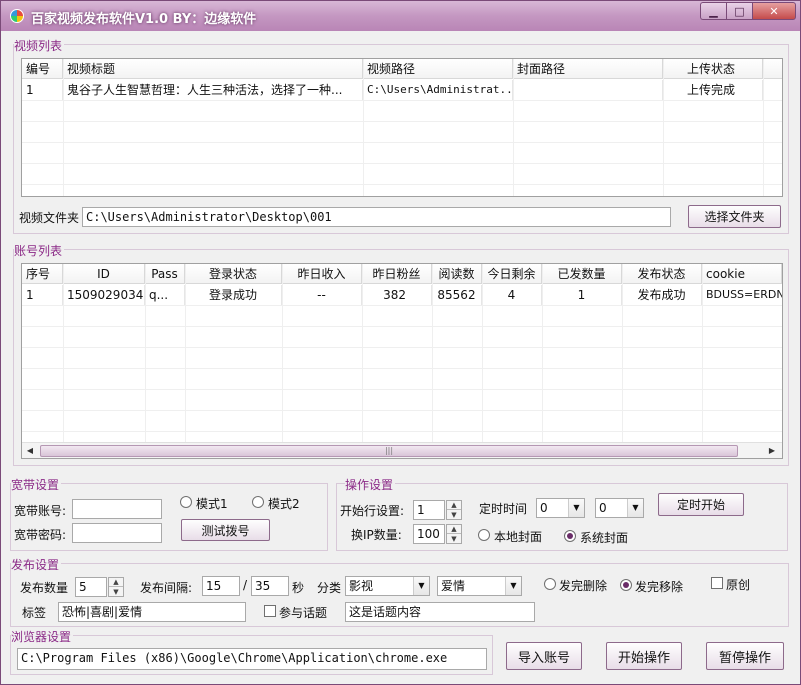  I want to click on column-header-upload-status: 上传状态, so click(713, 69).